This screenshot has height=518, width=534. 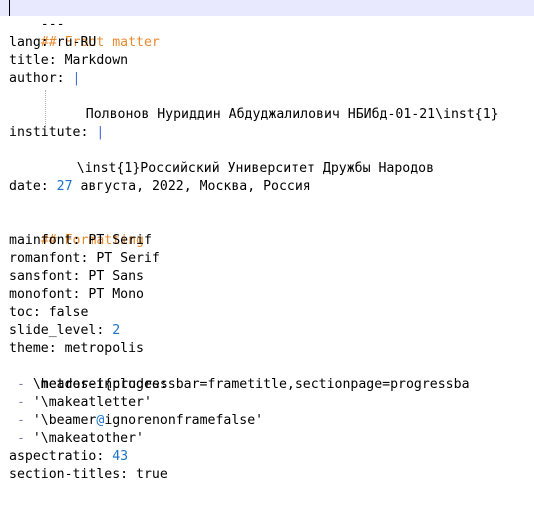 I want to click on value-sansfont: PT Sans, so click(x=112, y=276).